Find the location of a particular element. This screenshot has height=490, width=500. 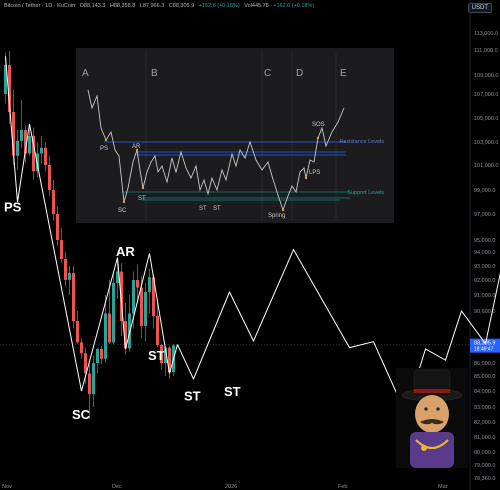

time-tick-label: Mar is located at coordinates (443, 487).